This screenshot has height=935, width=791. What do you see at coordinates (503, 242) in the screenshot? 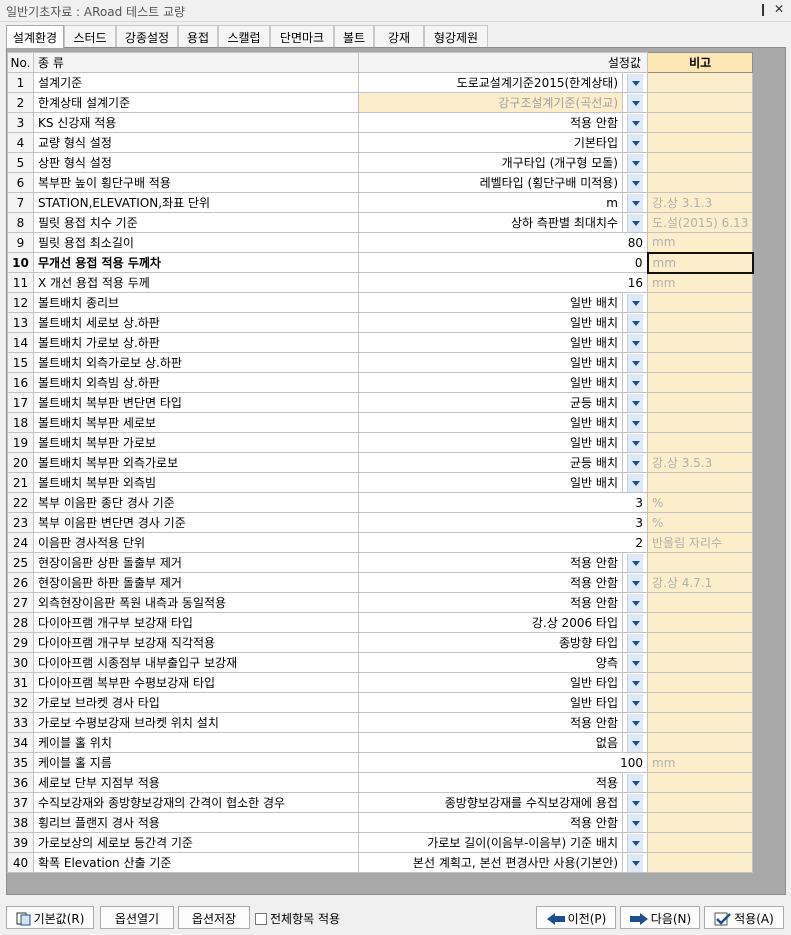
I see `row-value: 80` at bounding box center [503, 242].